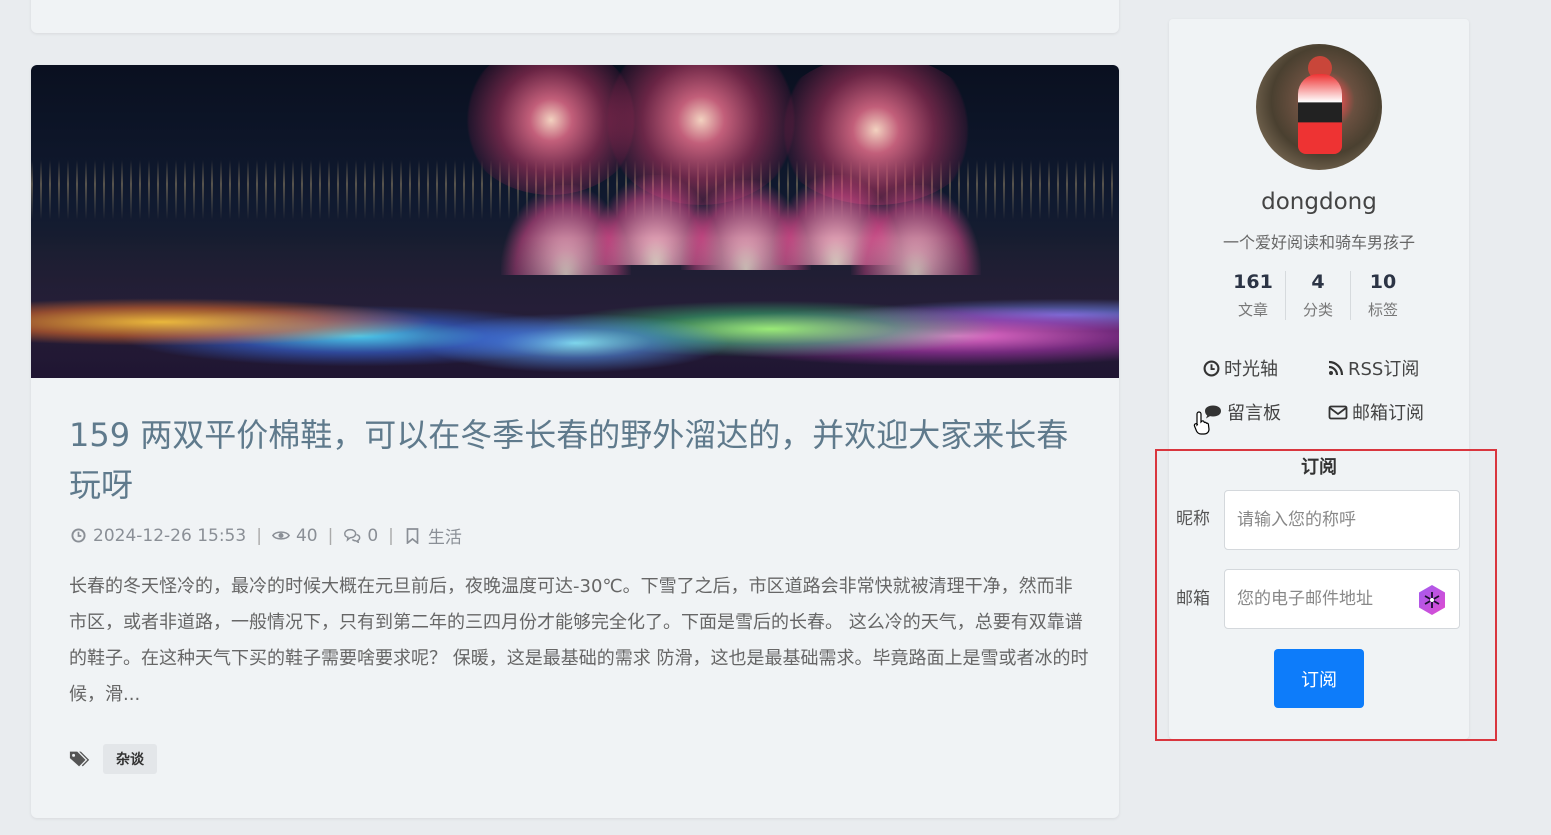 The width and height of the screenshot is (1551, 835). What do you see at coordinates (1252, 310) in the screenshot?
I see `stat-label: 文章` at bounding box center [1252, 310].